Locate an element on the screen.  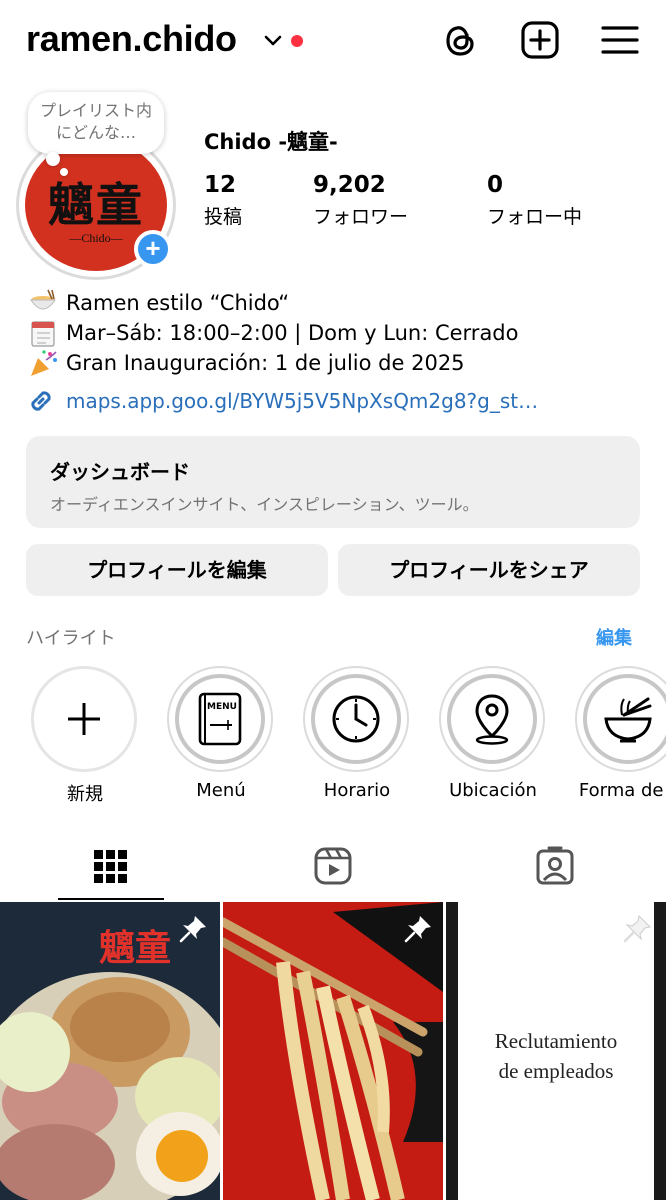
post-tile: Reclutamiento de empleados is located at coordinates (556, 1051).